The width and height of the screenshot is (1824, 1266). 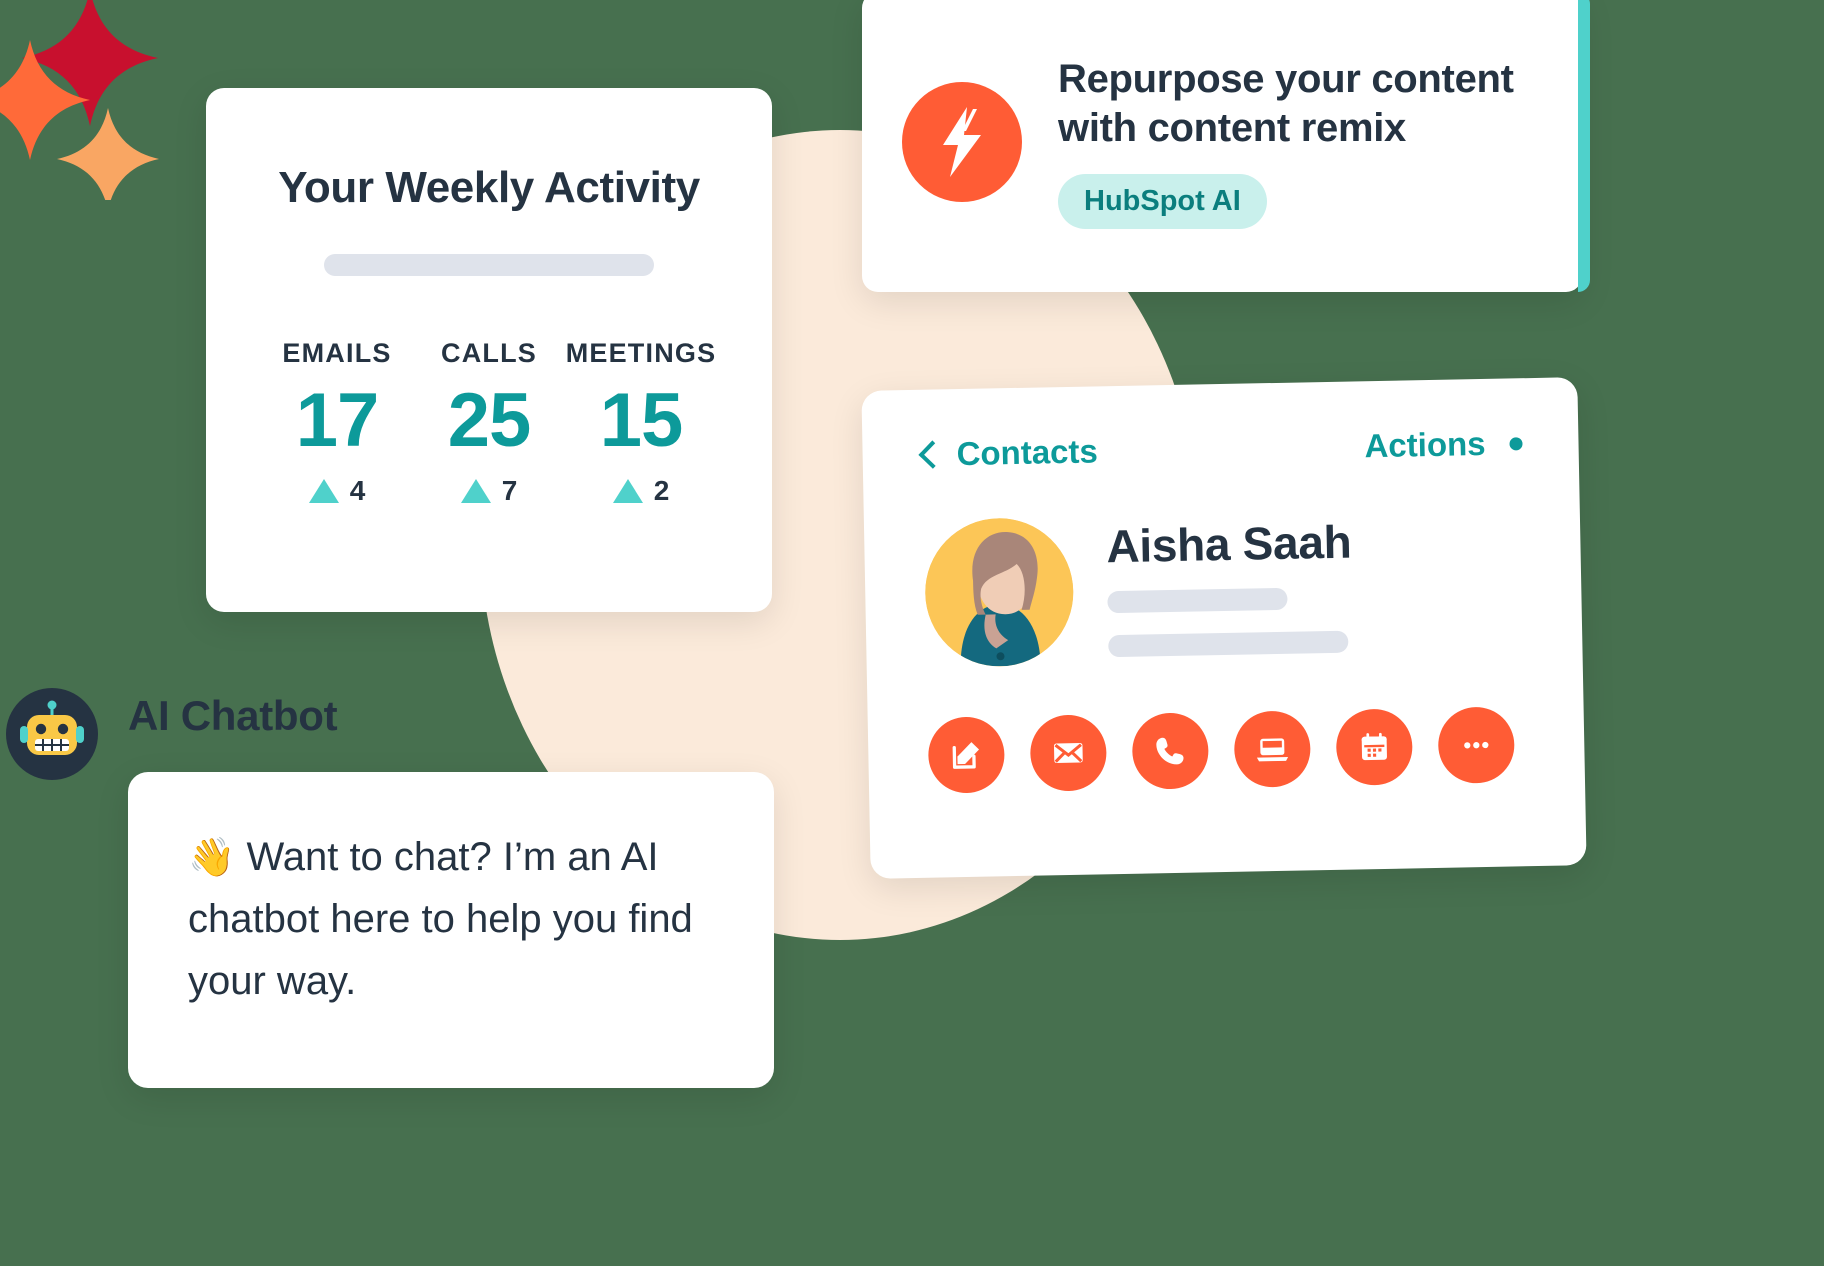 What do you see at coordinates (1162, 202) in the screenshot?
I see `hubspot-ai-badge: HubSpot AI` at bounding box center [1162, 202].